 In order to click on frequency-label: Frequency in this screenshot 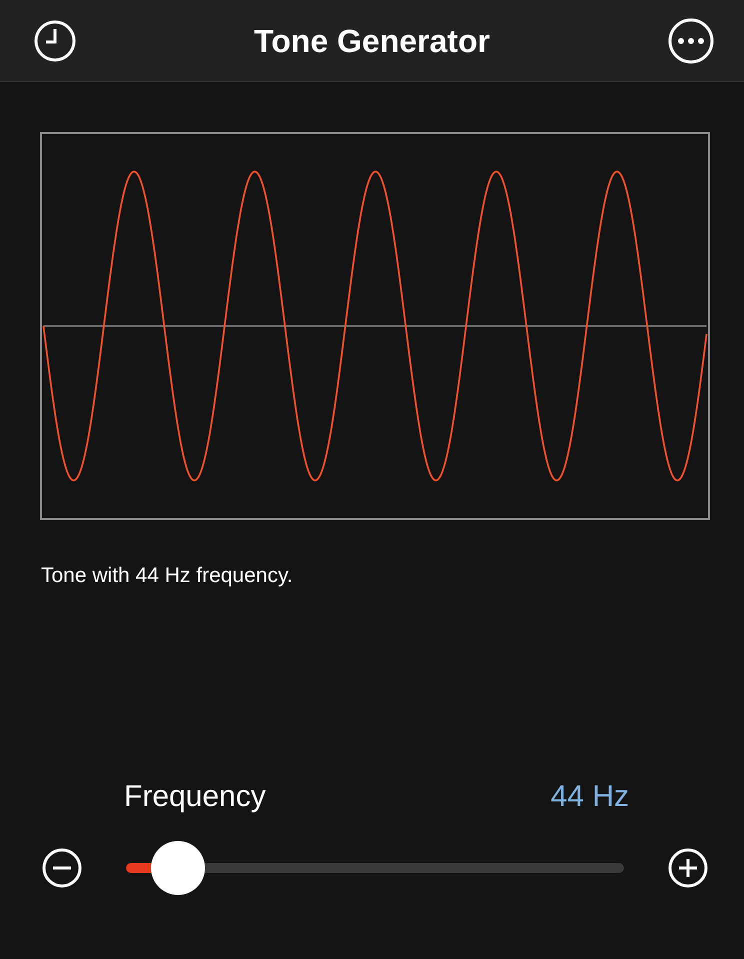, I will do `click(195, 796)`.